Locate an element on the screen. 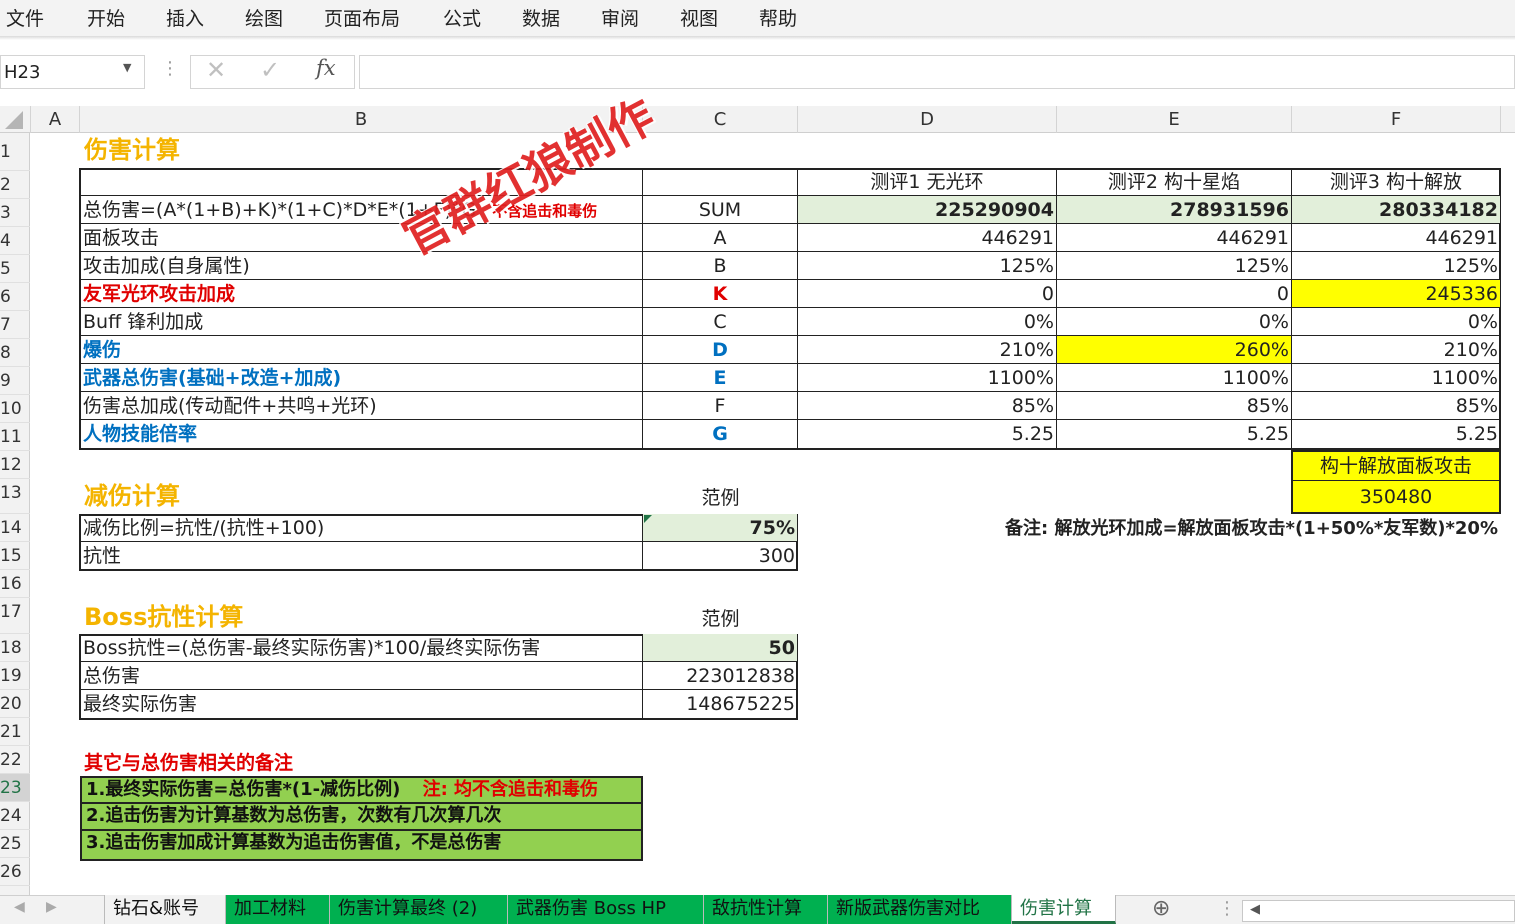  sheet-tab: 加工材料 is located at coordinates (278, 909).